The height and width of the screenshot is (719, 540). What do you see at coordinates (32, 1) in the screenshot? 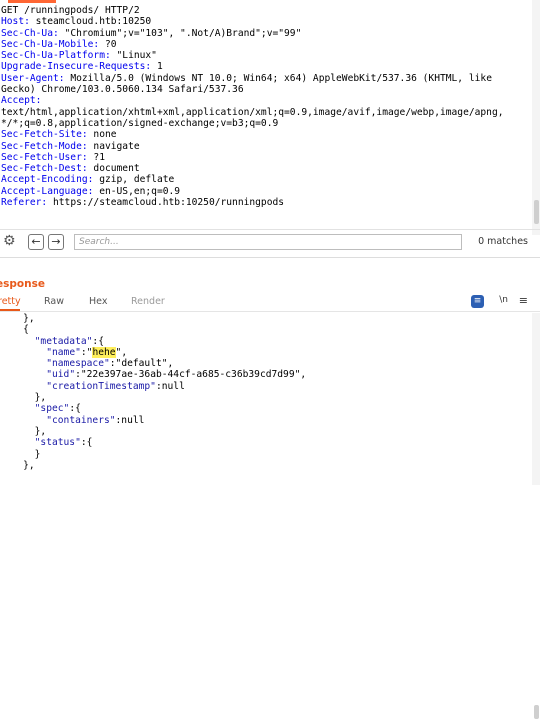
I see `active-tab-indicator` at bounding box center [32, 1].